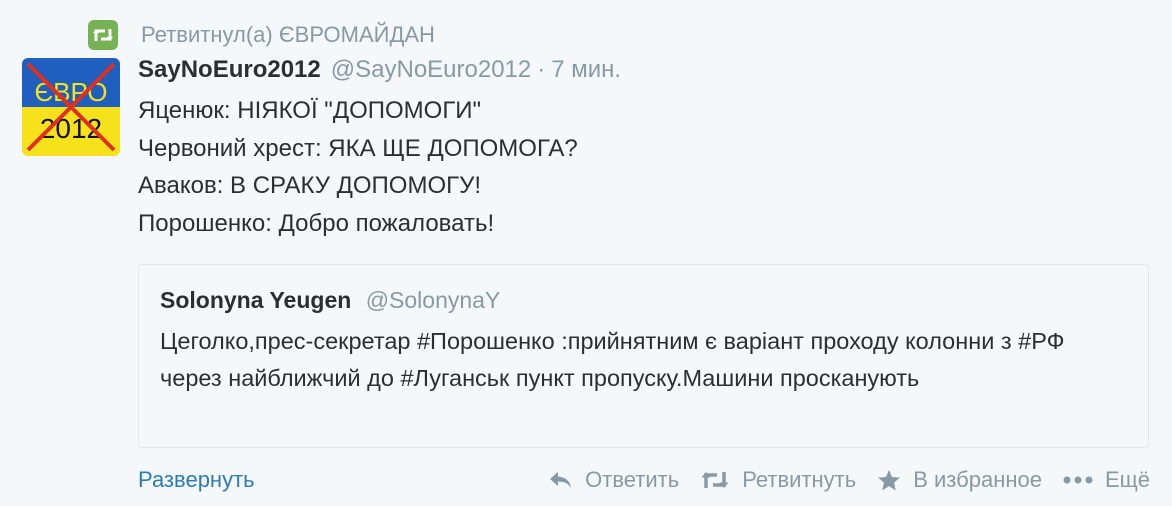  What do you see at coordinates (799, 479) in the screenshot?
I see `retweet-label: Ретвитнуть` at bounding box center [799, 479].